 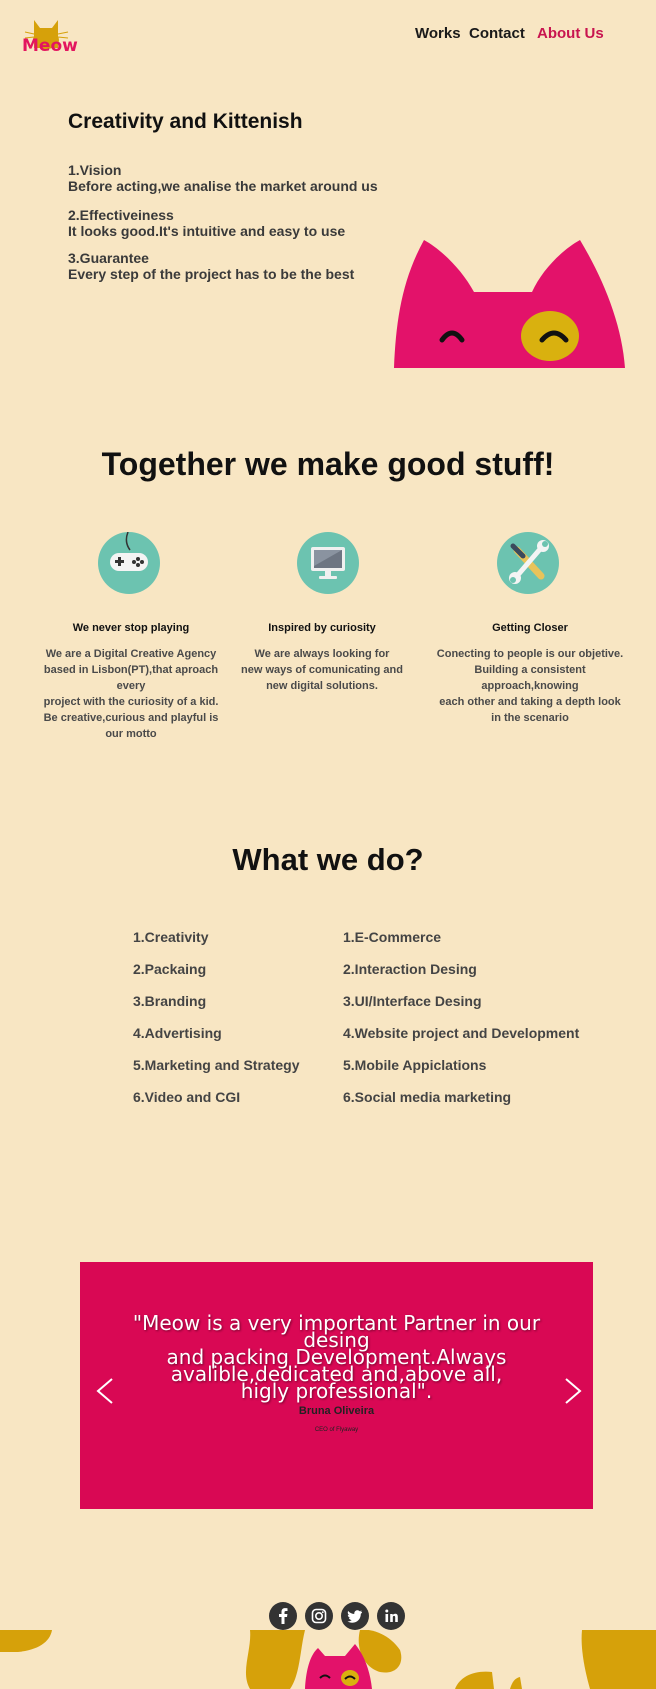 I want to click on feature-title: Inspired by curiosity, so click(x=322, y=628).